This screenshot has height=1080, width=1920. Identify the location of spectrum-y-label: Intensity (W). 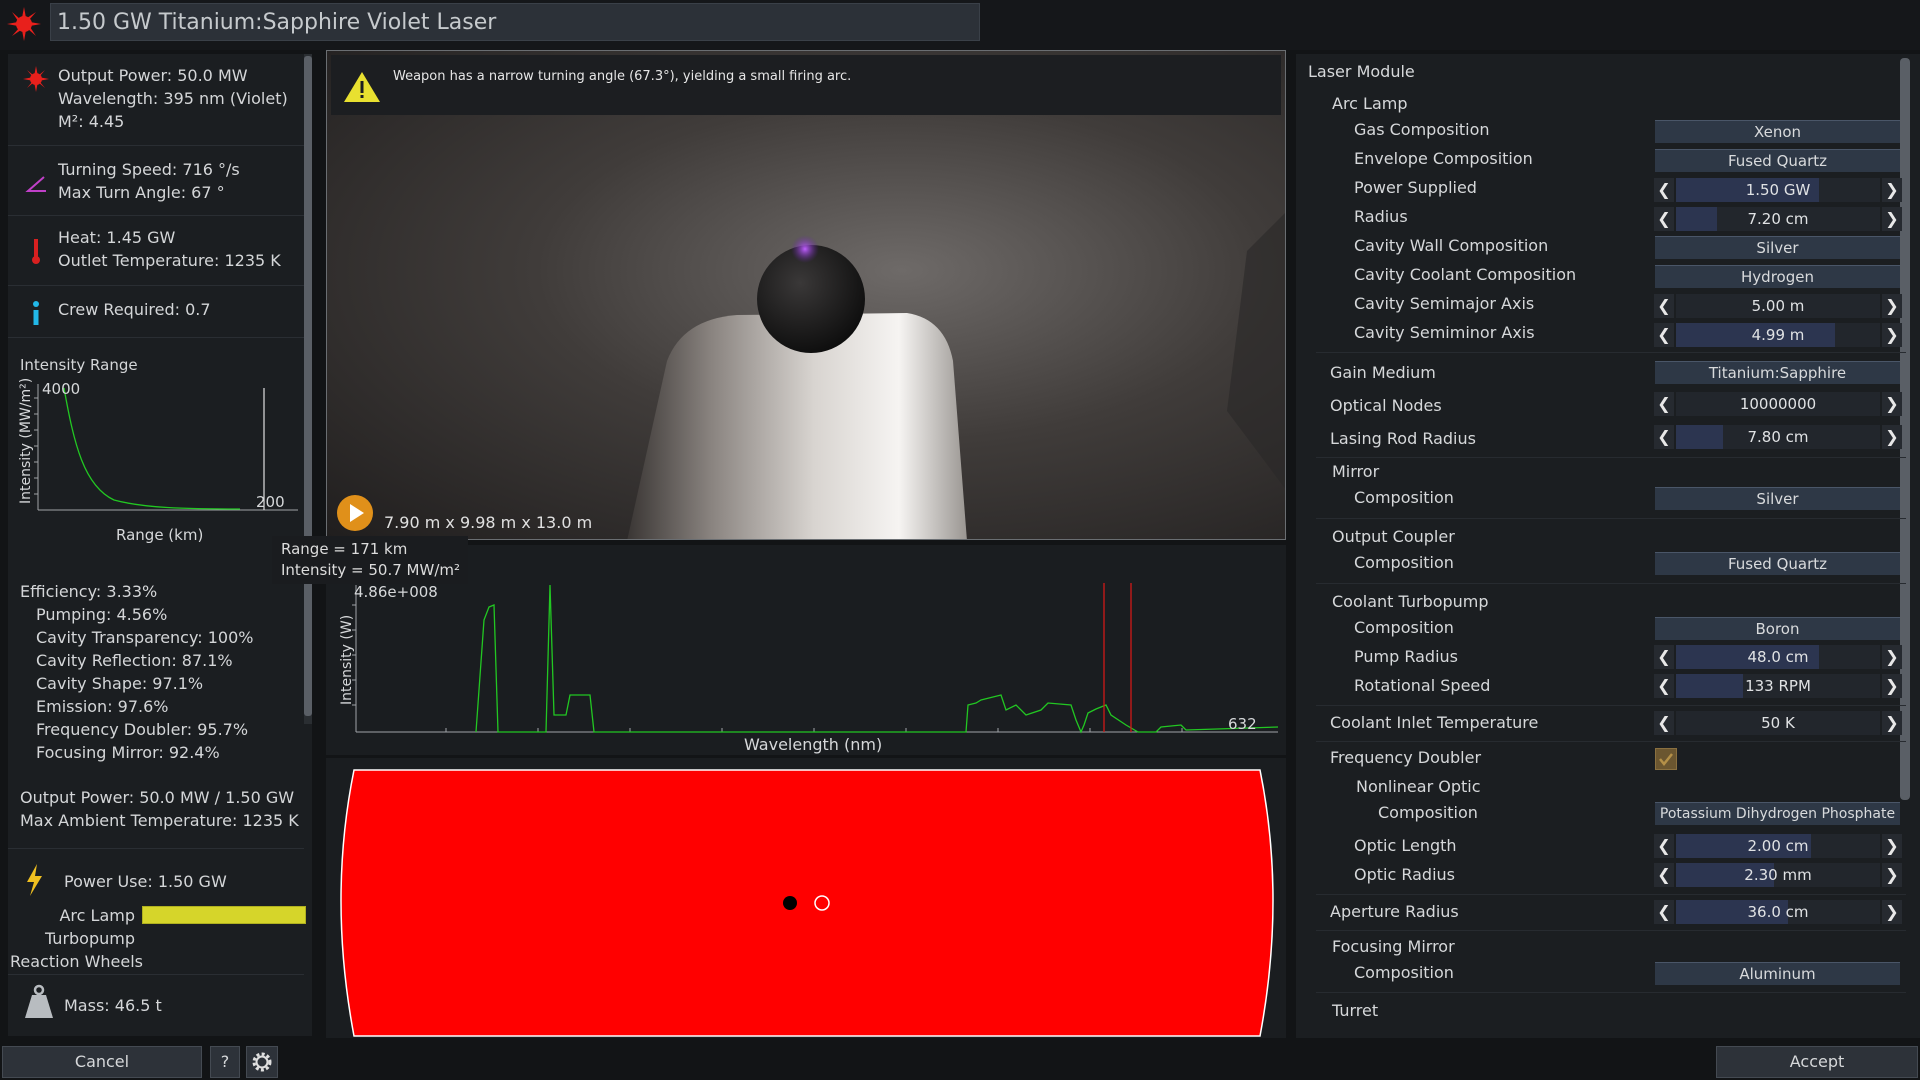
(347, 660).